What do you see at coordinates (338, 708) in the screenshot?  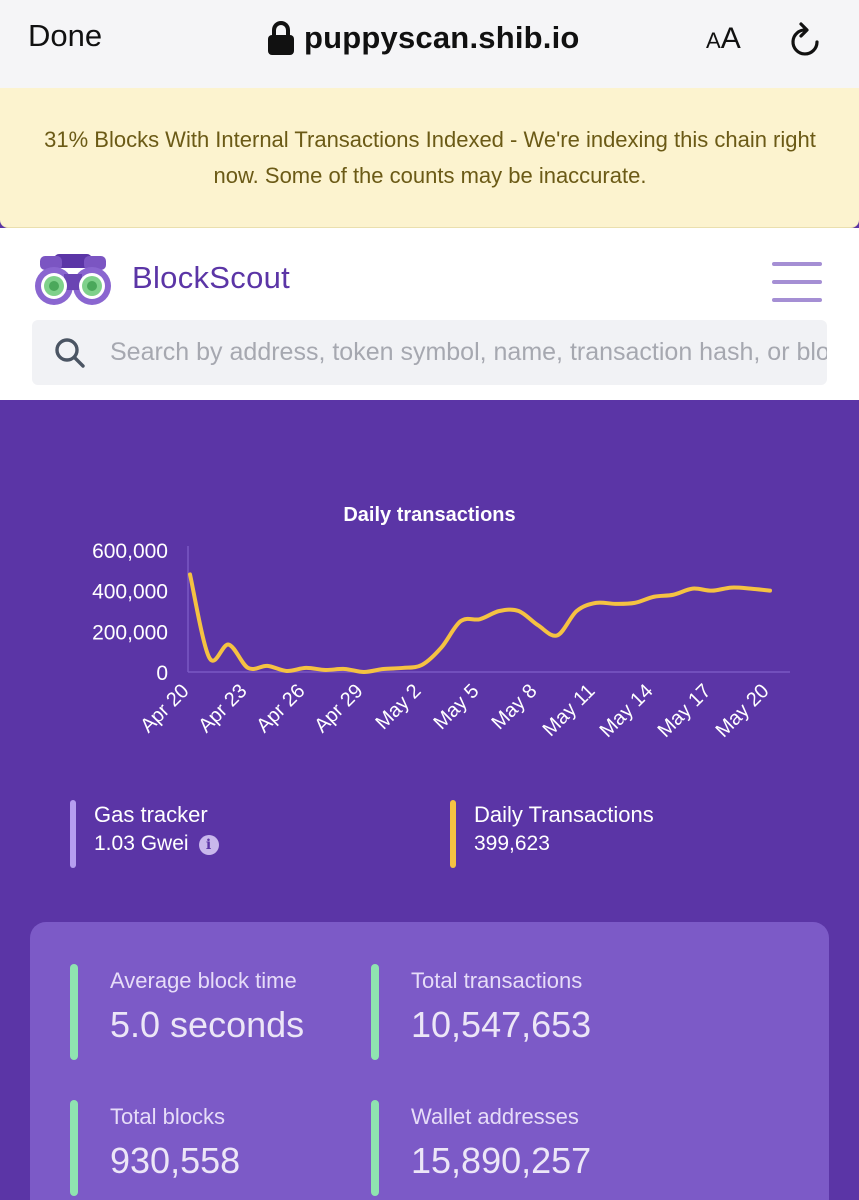 I see `x-tick-label: Apr 29` at bounding box center [338, 708].